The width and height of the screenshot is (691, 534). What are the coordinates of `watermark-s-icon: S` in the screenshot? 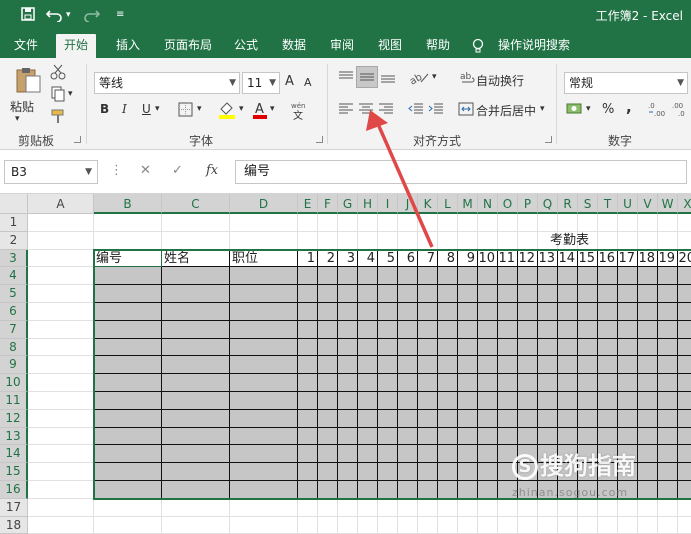 It's located at (525, 467).